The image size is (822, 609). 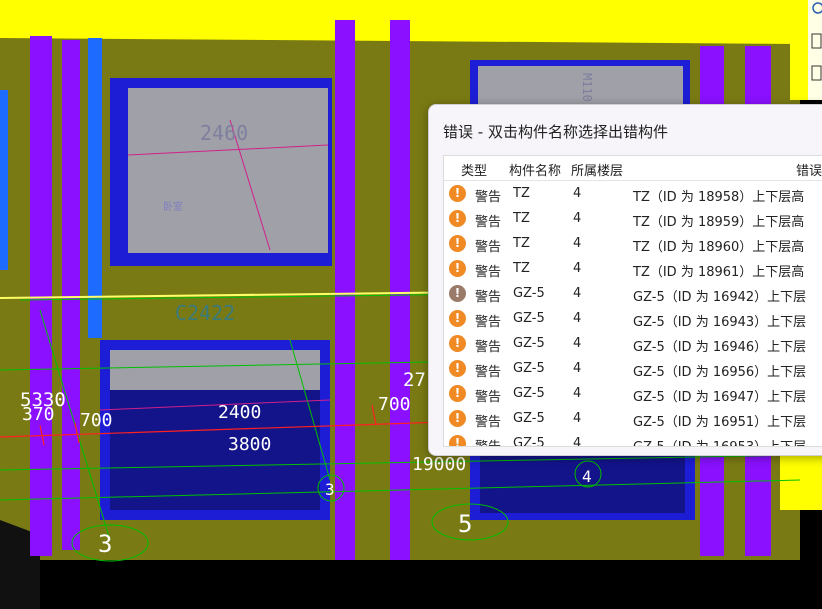 What do you see at coordinates (719, 441) in the screenshot?
I see `row-message: GZ-5（ID 为 16953）上下层` at bounding box center [719, 441].